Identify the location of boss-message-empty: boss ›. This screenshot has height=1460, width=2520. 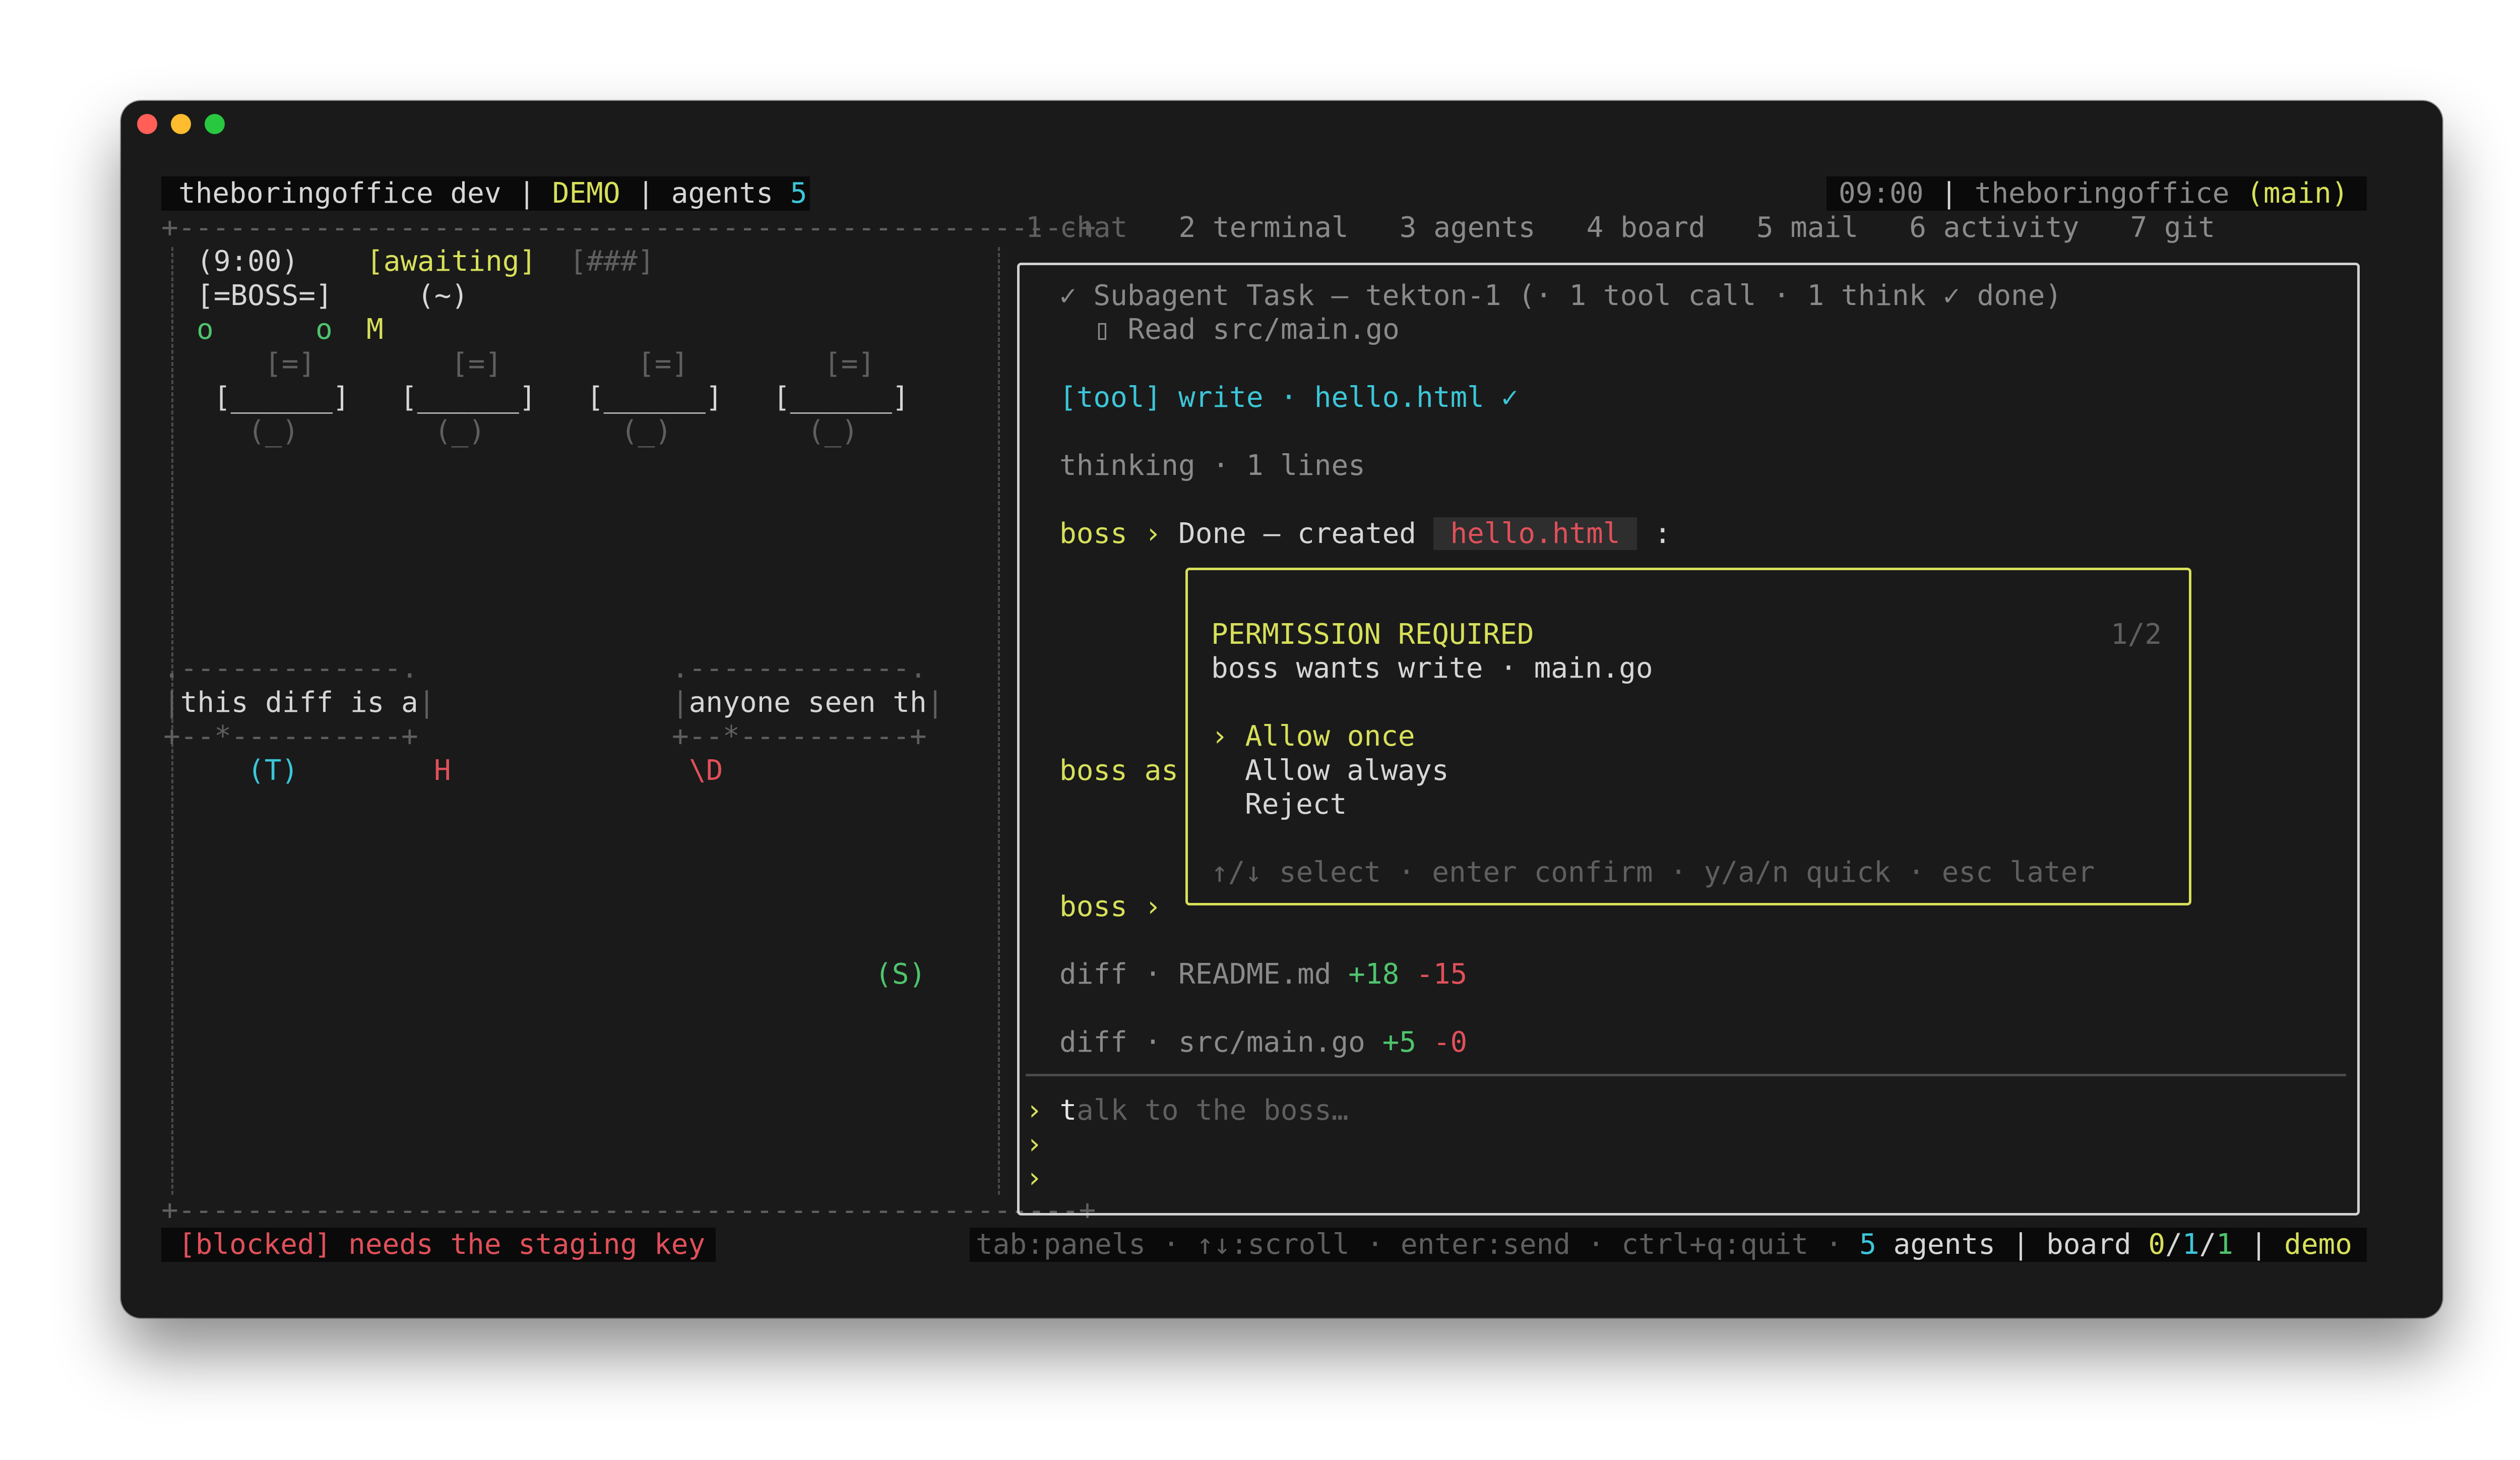
(1110, 907).